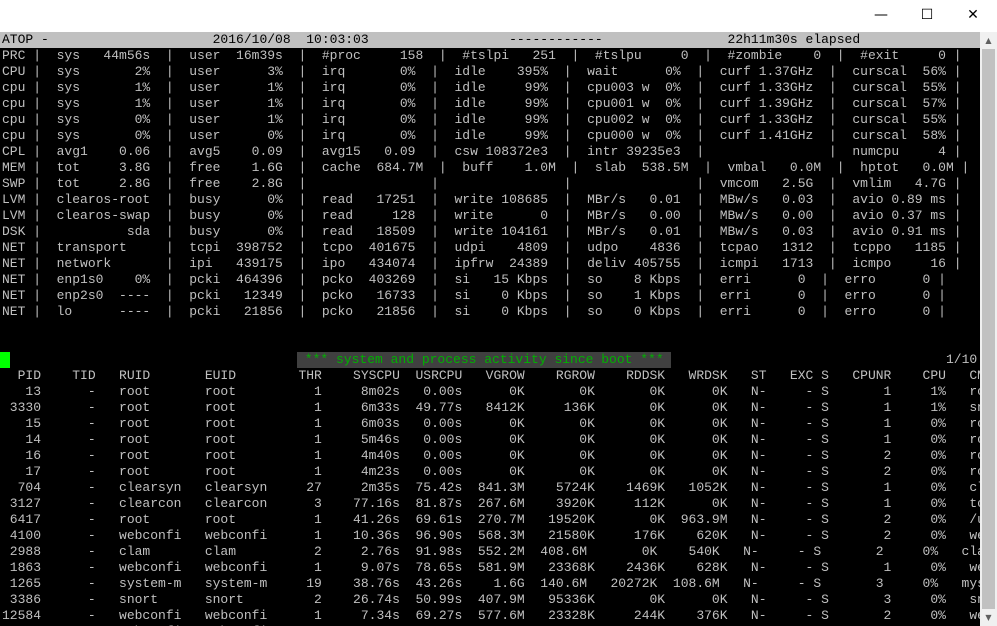 Image resolution: width=997 pixels, height=626 pixels. I want to click on scrollbar-thumb, so click(988, 329).